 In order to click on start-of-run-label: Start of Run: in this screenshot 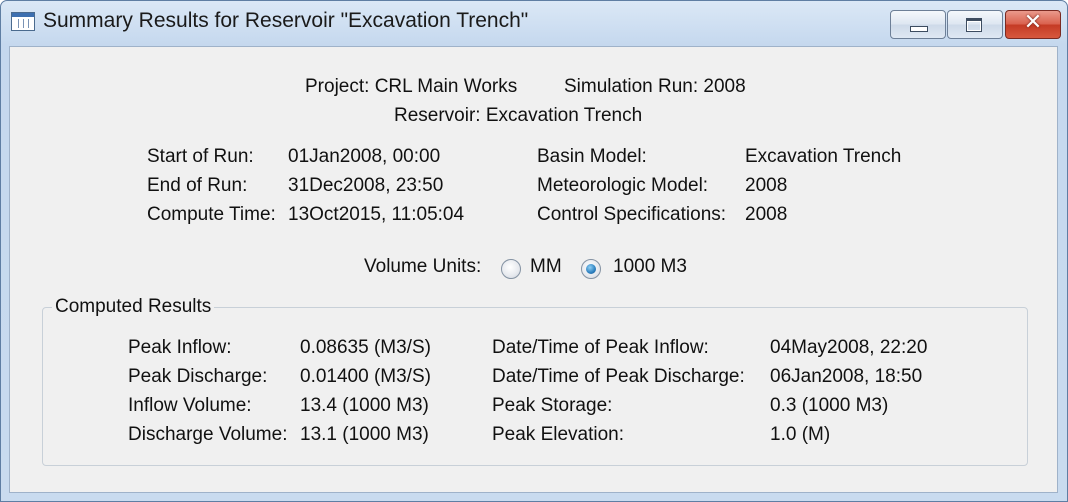, I will do `click(200, 156)`.